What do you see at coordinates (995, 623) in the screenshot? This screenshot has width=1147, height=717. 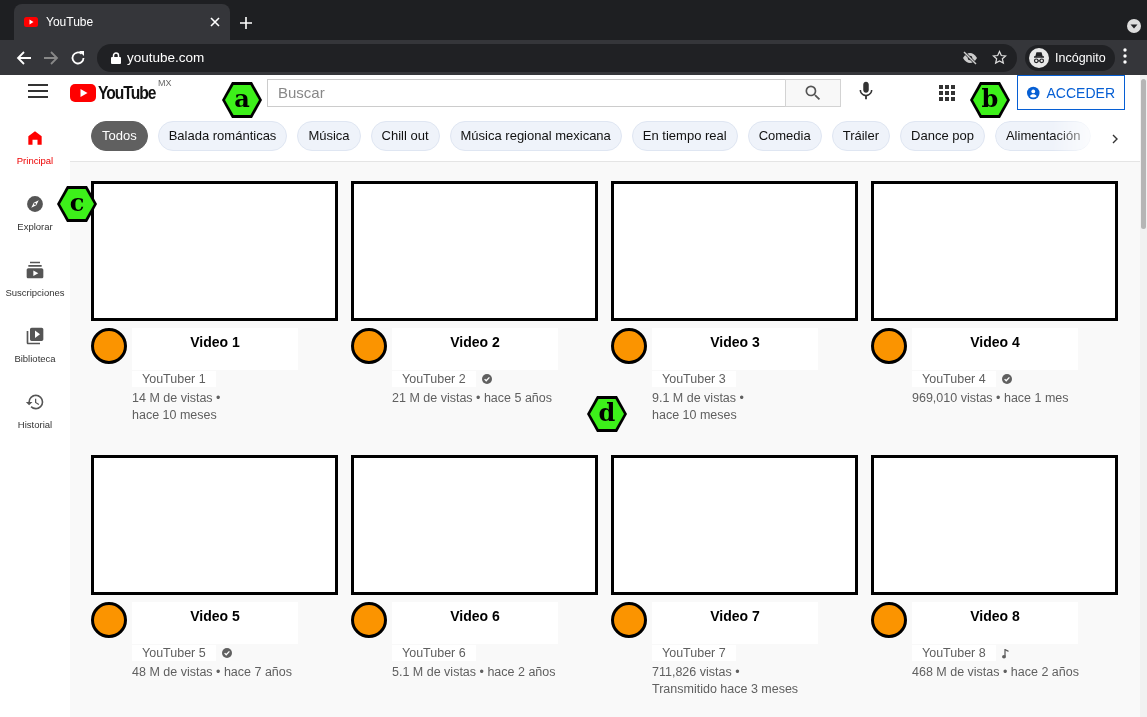 I see `video-title: Video 8` at bounding box center [995, 623].